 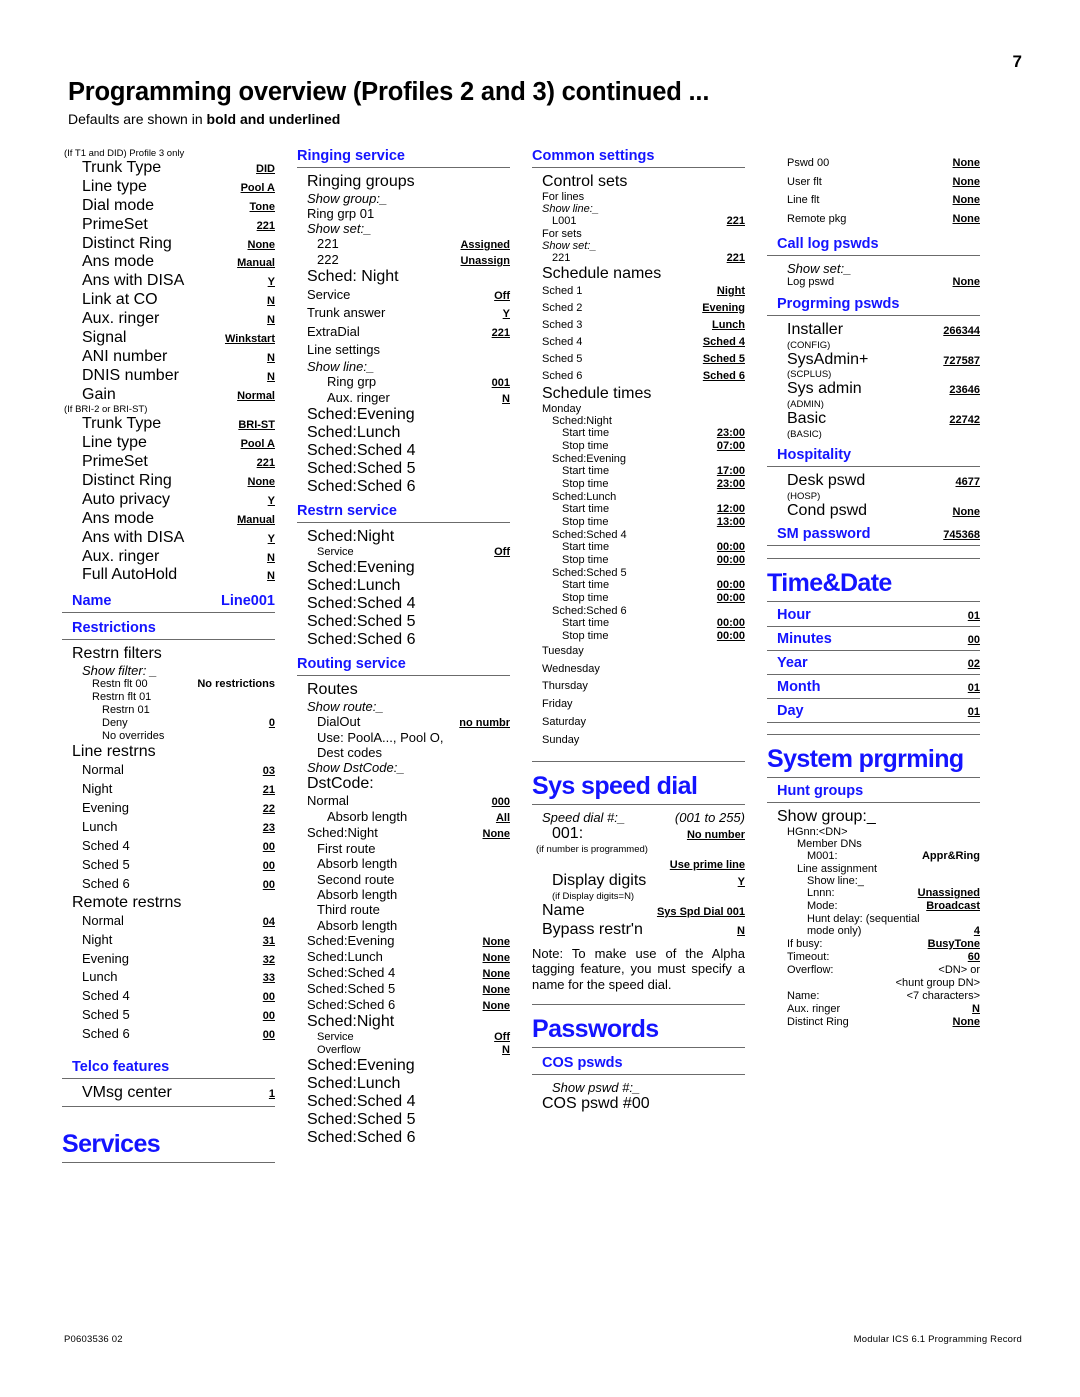 I want to click on table-row: Sched:Sched 6 None, so click(x=403, y=1005).